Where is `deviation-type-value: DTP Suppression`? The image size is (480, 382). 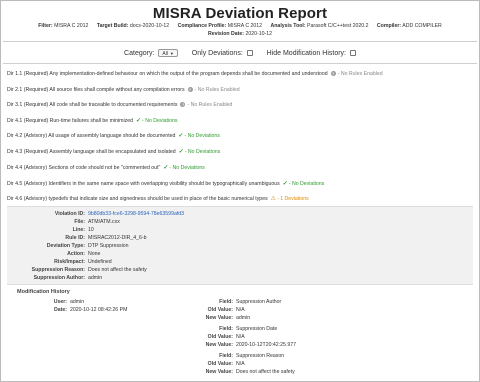
deviation-type-value: DTP Suppression is located at coordinates (108, 246).